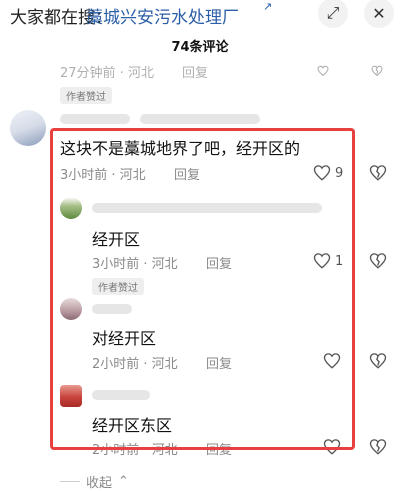 Image resolution: width=400 pixels, height=491 pixels. Describe the element at coordinates (323, 71) in the screenshot. I see `prev-like-button` at that location.